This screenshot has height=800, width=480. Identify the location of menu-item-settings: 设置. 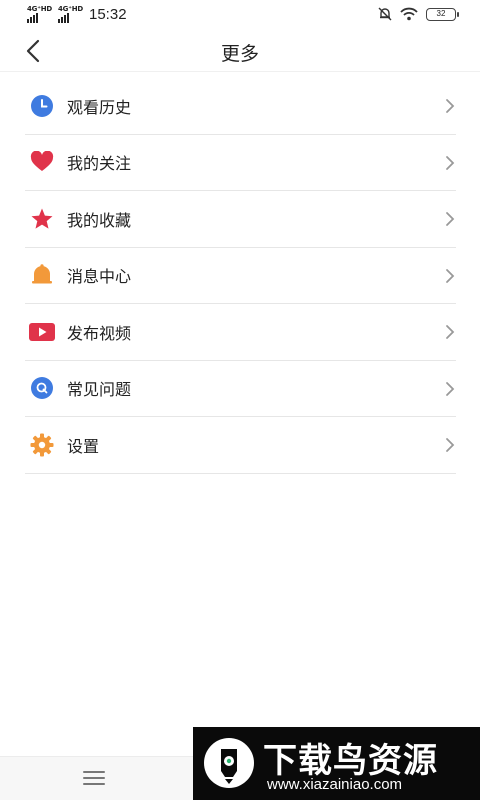
(240, 445).